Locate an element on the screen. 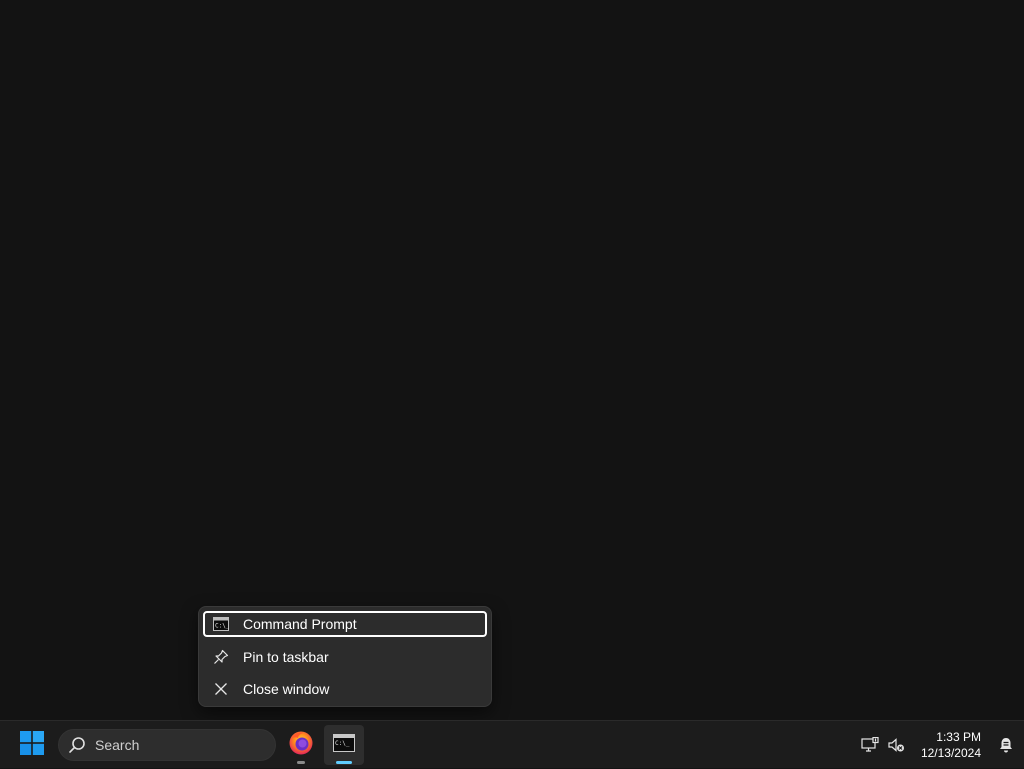 The width and height of the screenshot is (1024, 769). volume-muted-icon is located at coordinates (896, 745).